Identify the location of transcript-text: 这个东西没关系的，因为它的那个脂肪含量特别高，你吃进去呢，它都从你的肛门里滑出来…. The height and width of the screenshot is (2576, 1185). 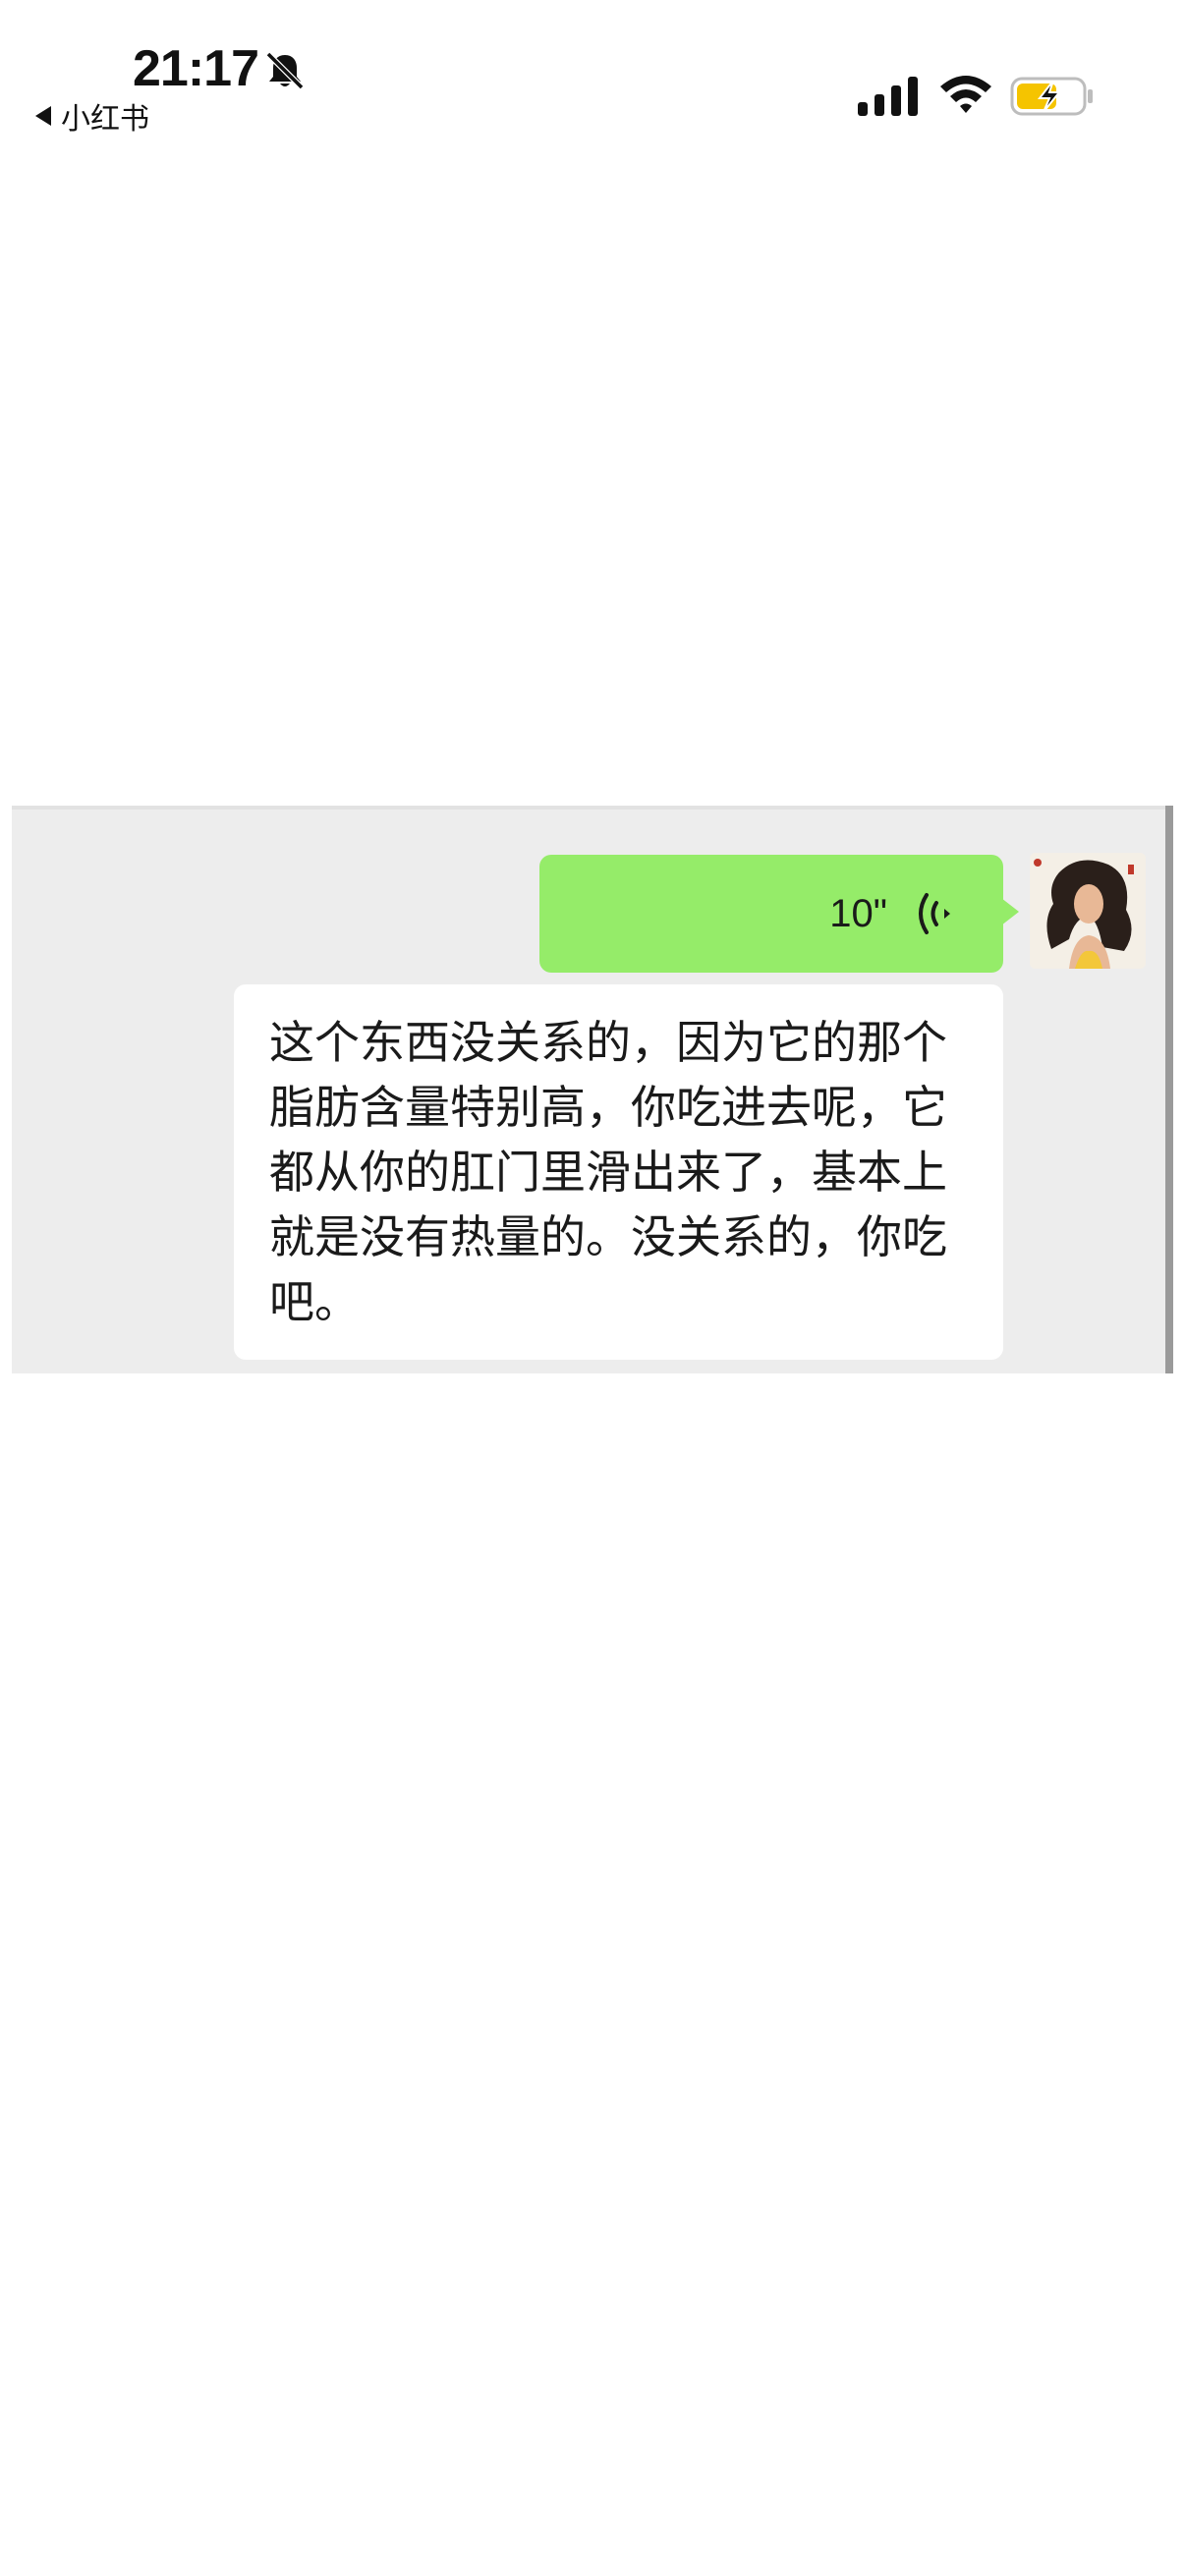
(608, 1172).